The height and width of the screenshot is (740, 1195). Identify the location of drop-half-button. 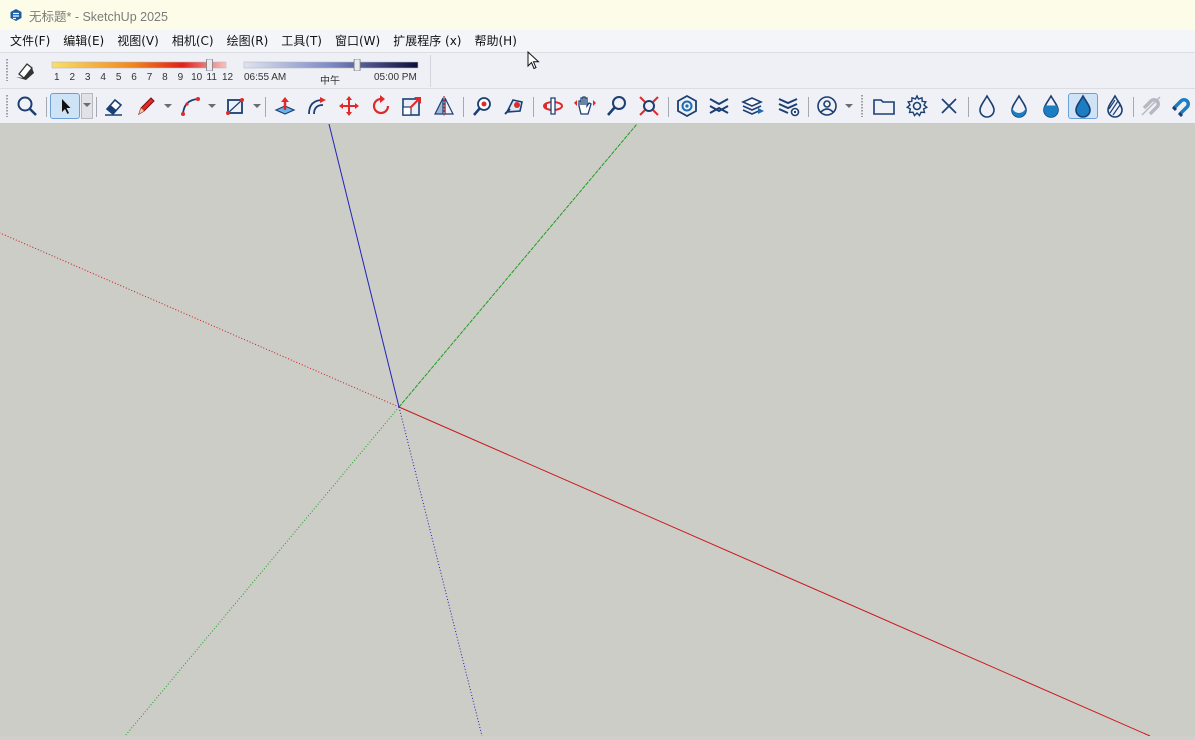
(1019, 106).